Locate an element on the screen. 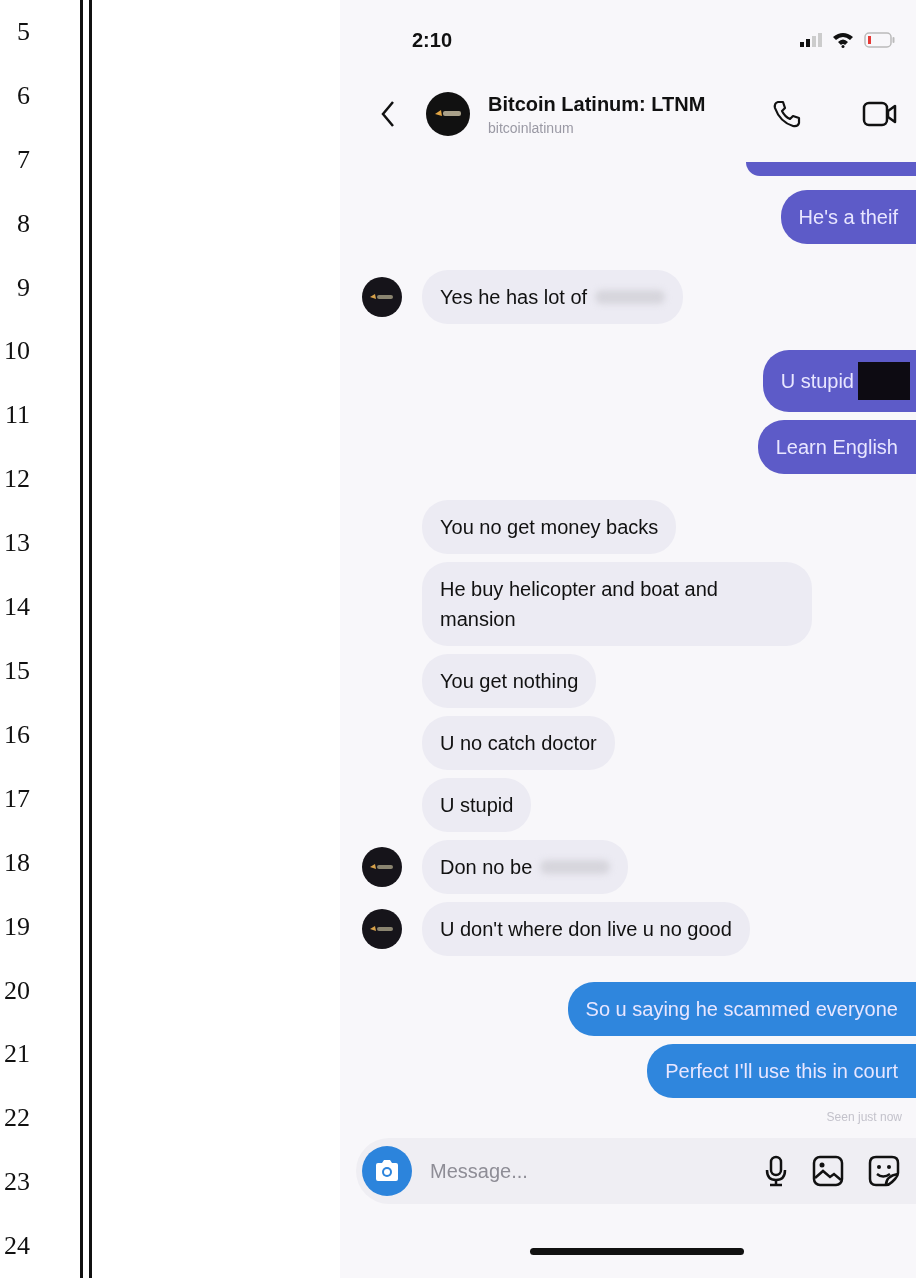 This screenshot has height=1278, width=916. camera-button is located at coordinates (387, 1171).